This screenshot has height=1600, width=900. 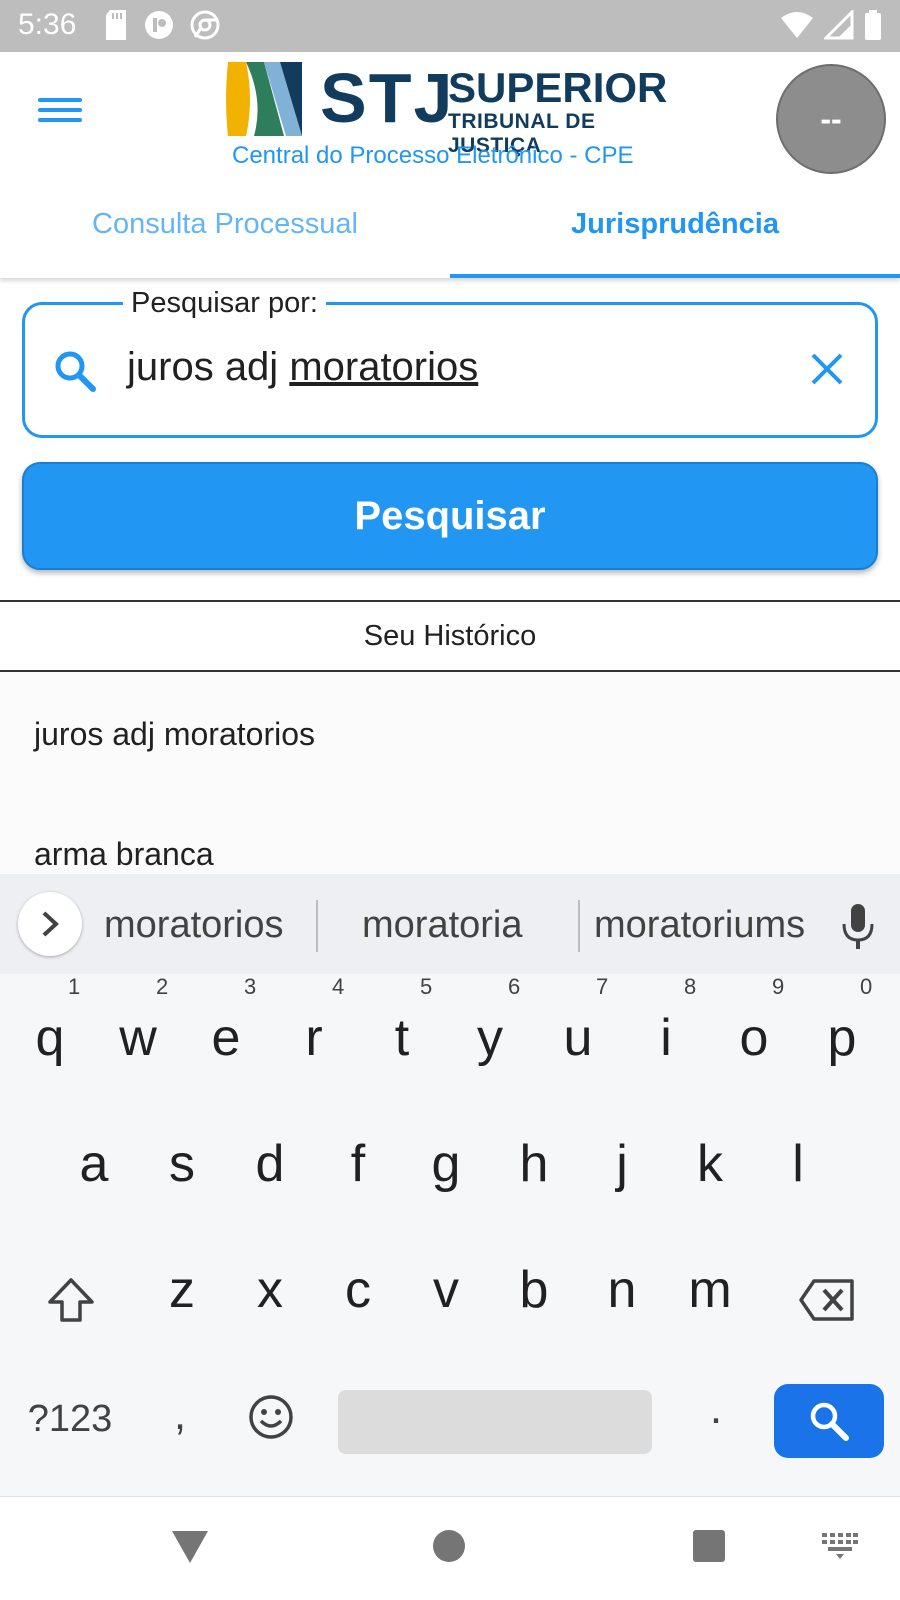 What do you see at coordinates (827, 369) in the screenshot?
I see `clear-icon` at bounding box center [827, 369].